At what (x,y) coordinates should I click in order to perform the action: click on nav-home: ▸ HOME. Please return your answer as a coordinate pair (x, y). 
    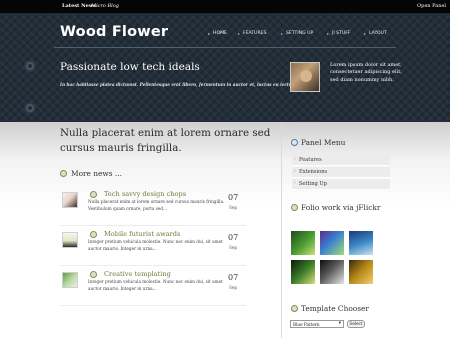
    Looking at the image, I should click on (217, 33).